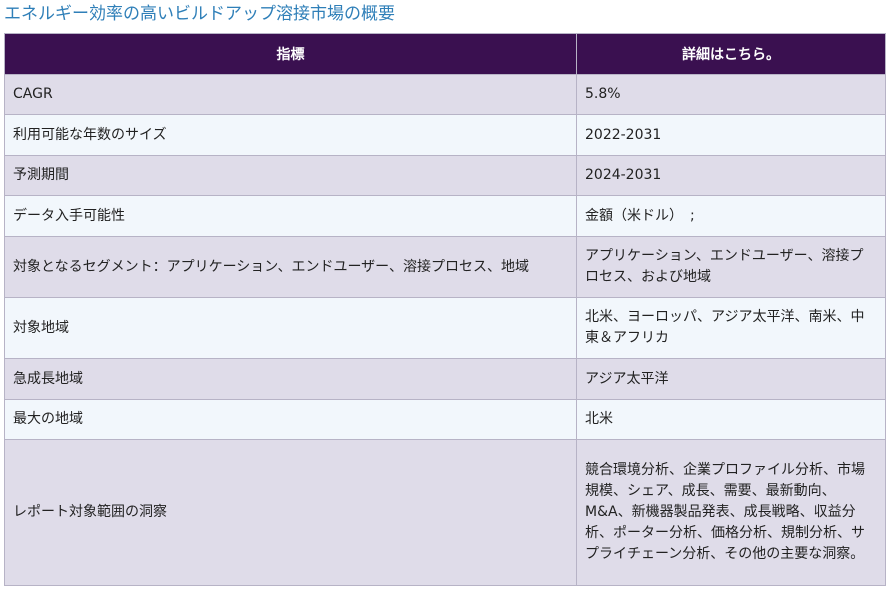  Describe the element at coordinates (731, 379) in the screenshot. I see `row-detail: アジア太平洋` at that location.